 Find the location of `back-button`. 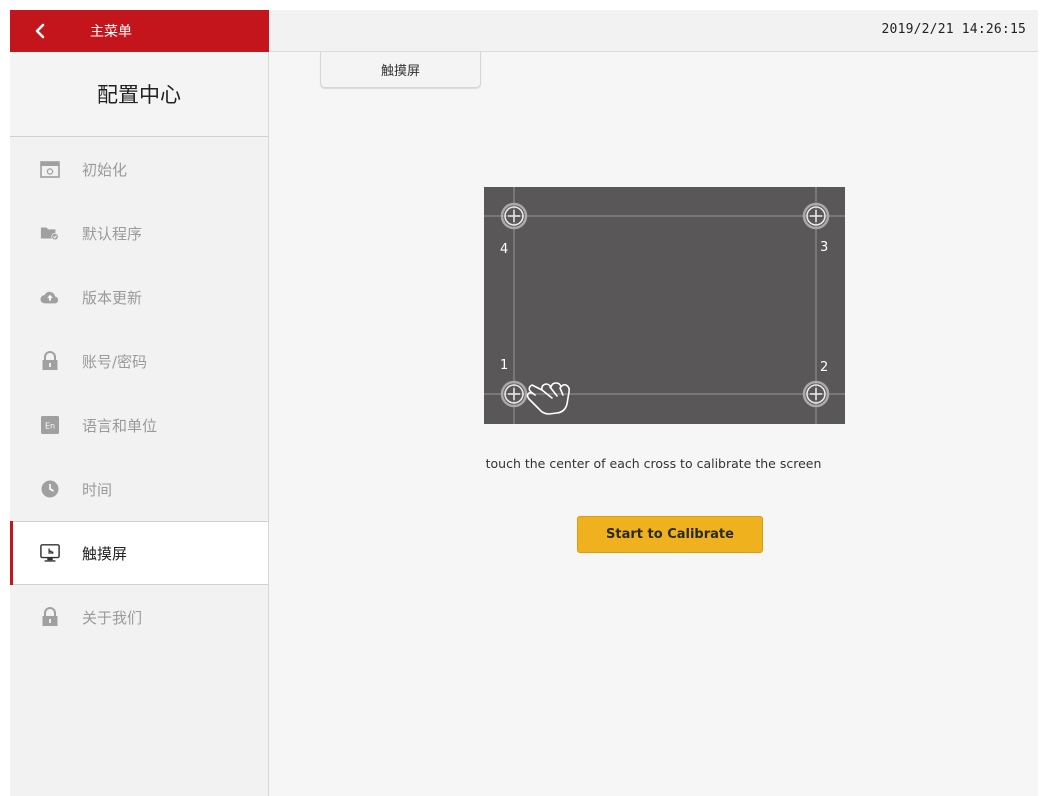

back-button is located at coordinates (40, 31).